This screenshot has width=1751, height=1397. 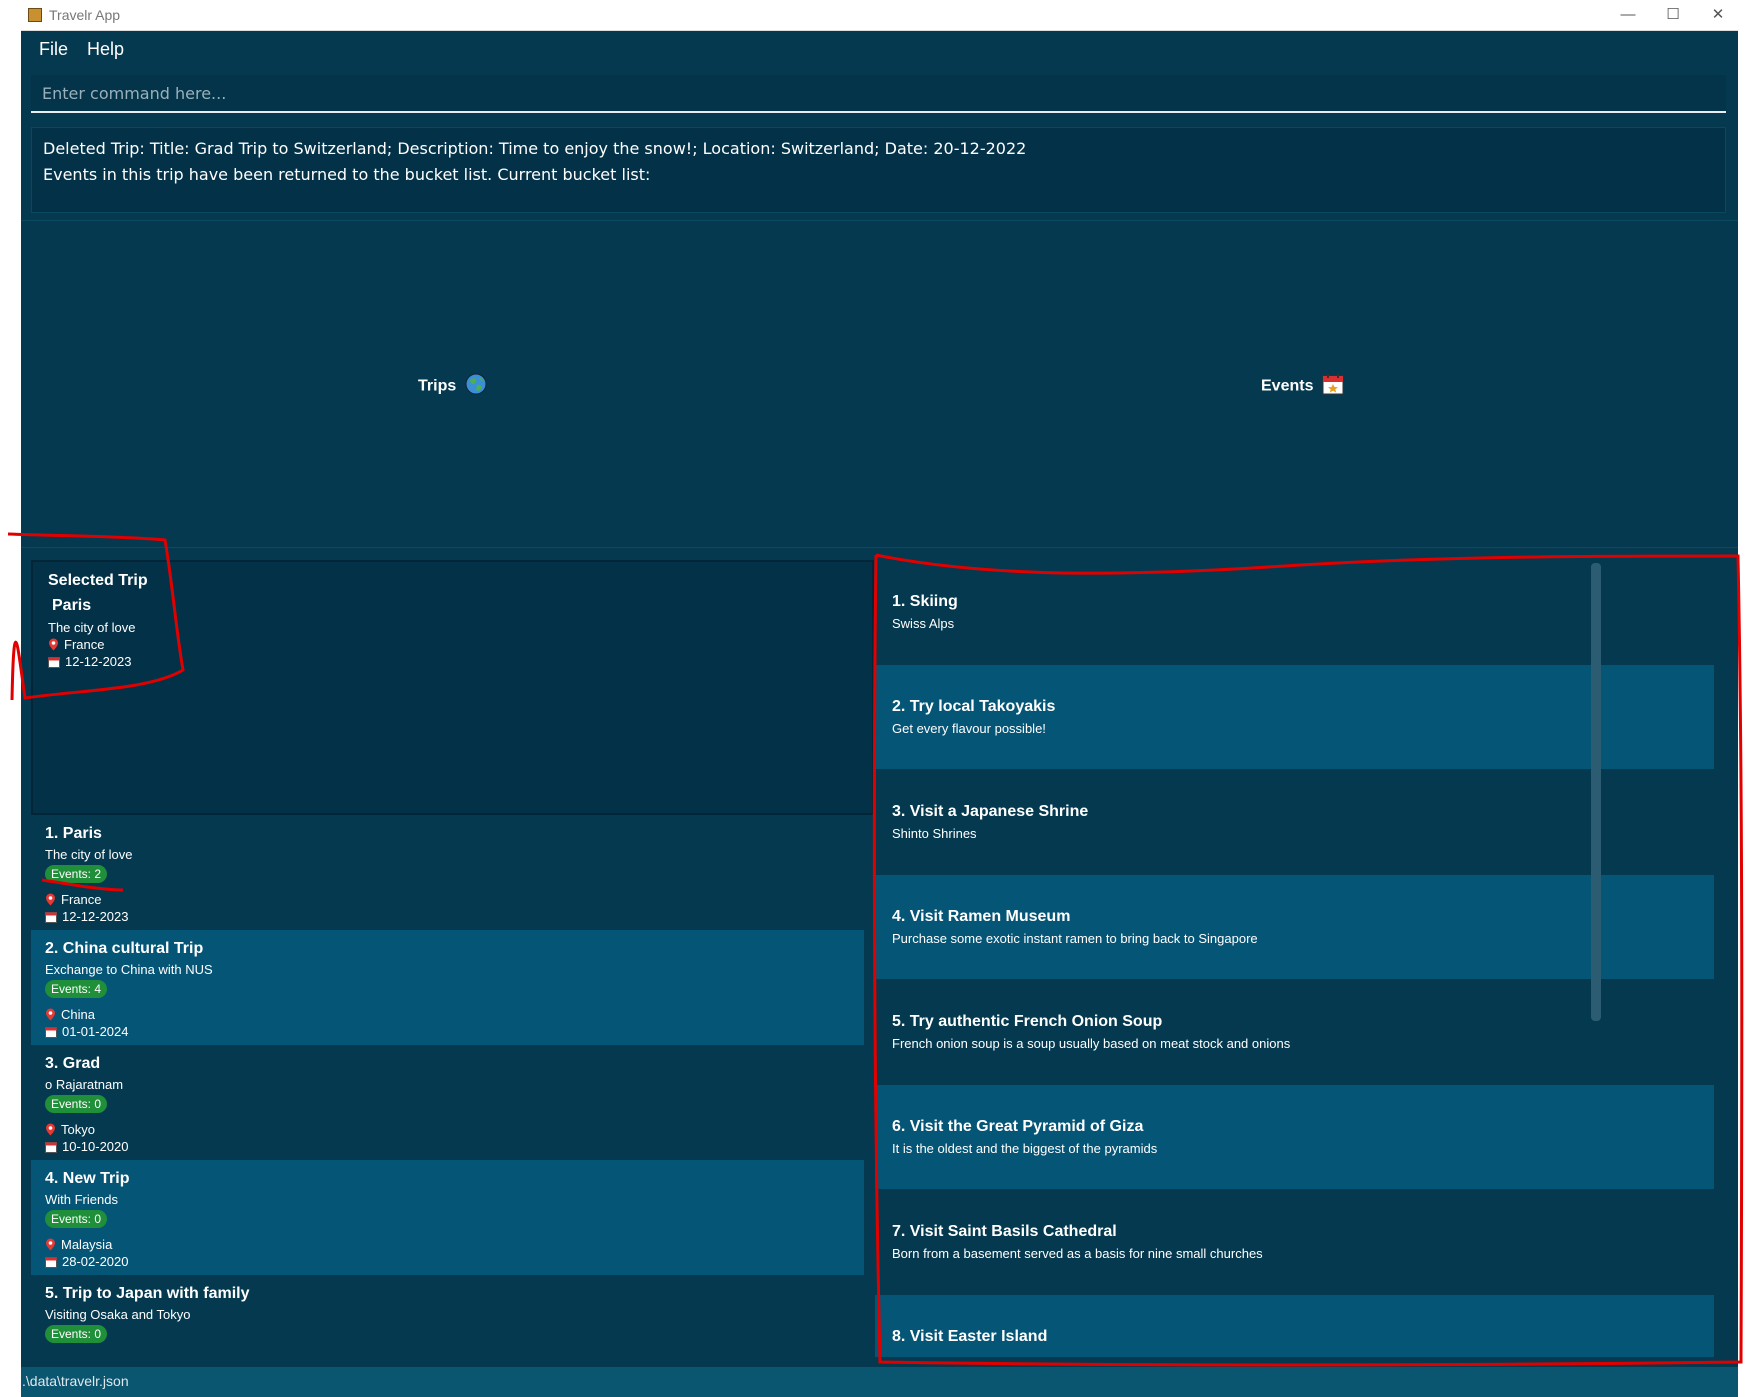 I want to click on selected-trip-location-text: France, so click(x=84, y=644).